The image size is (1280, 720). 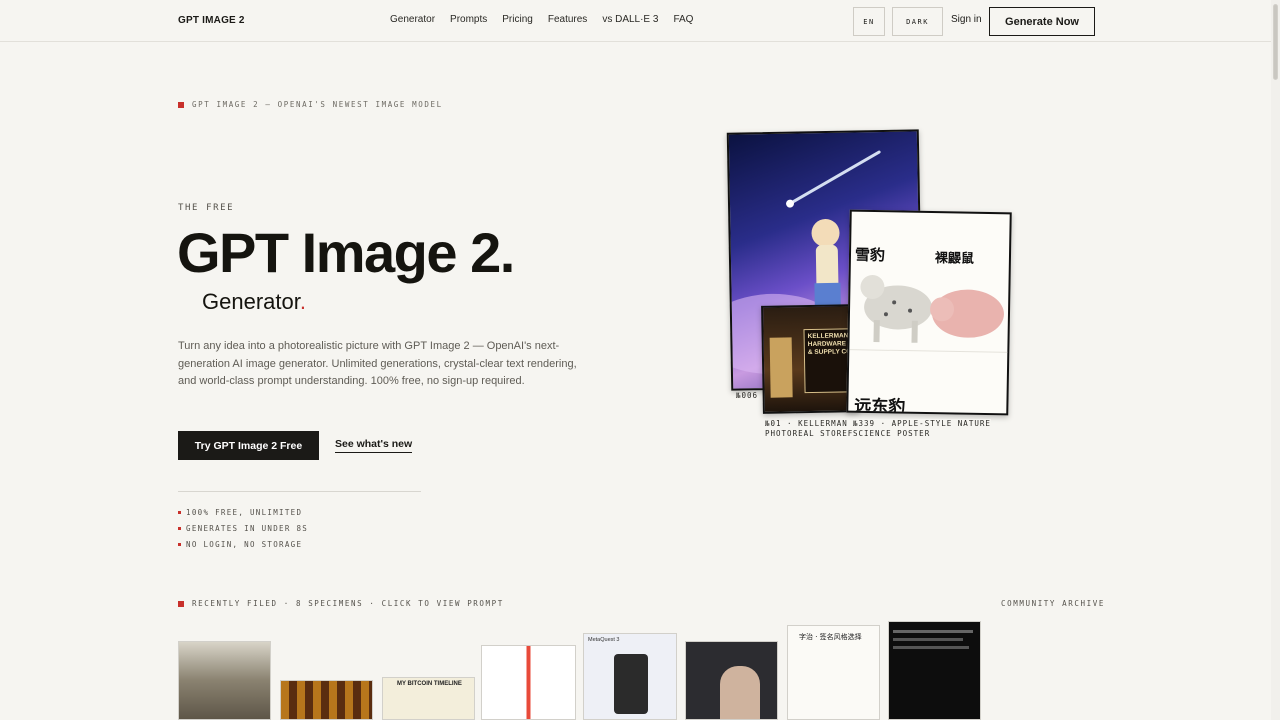 I want to click on storefront-image: KELLERMAN HARDWARE & SUPPLY CO, so click(x=810, y=359).